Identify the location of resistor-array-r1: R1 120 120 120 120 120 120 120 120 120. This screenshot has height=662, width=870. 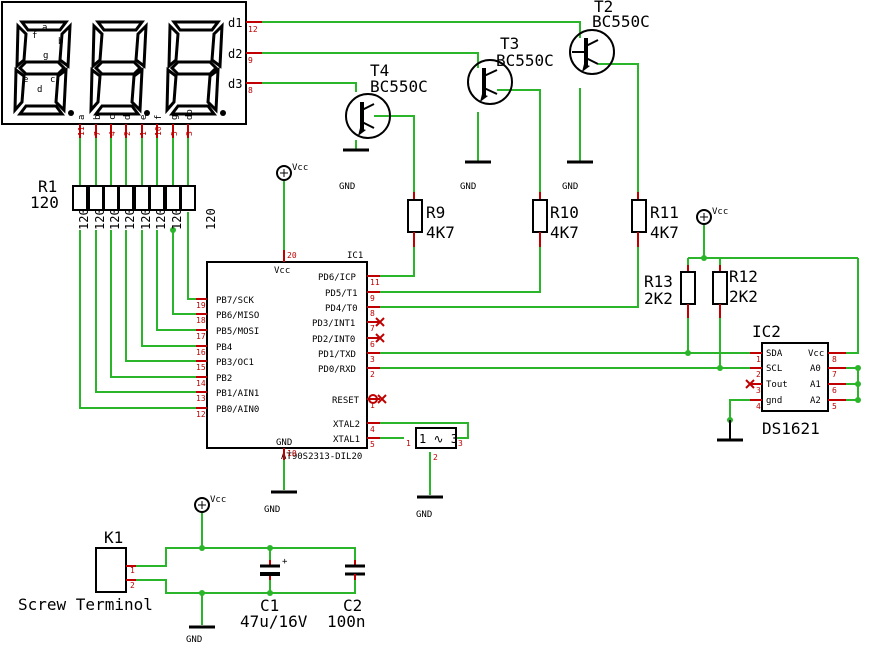
(124, 203).